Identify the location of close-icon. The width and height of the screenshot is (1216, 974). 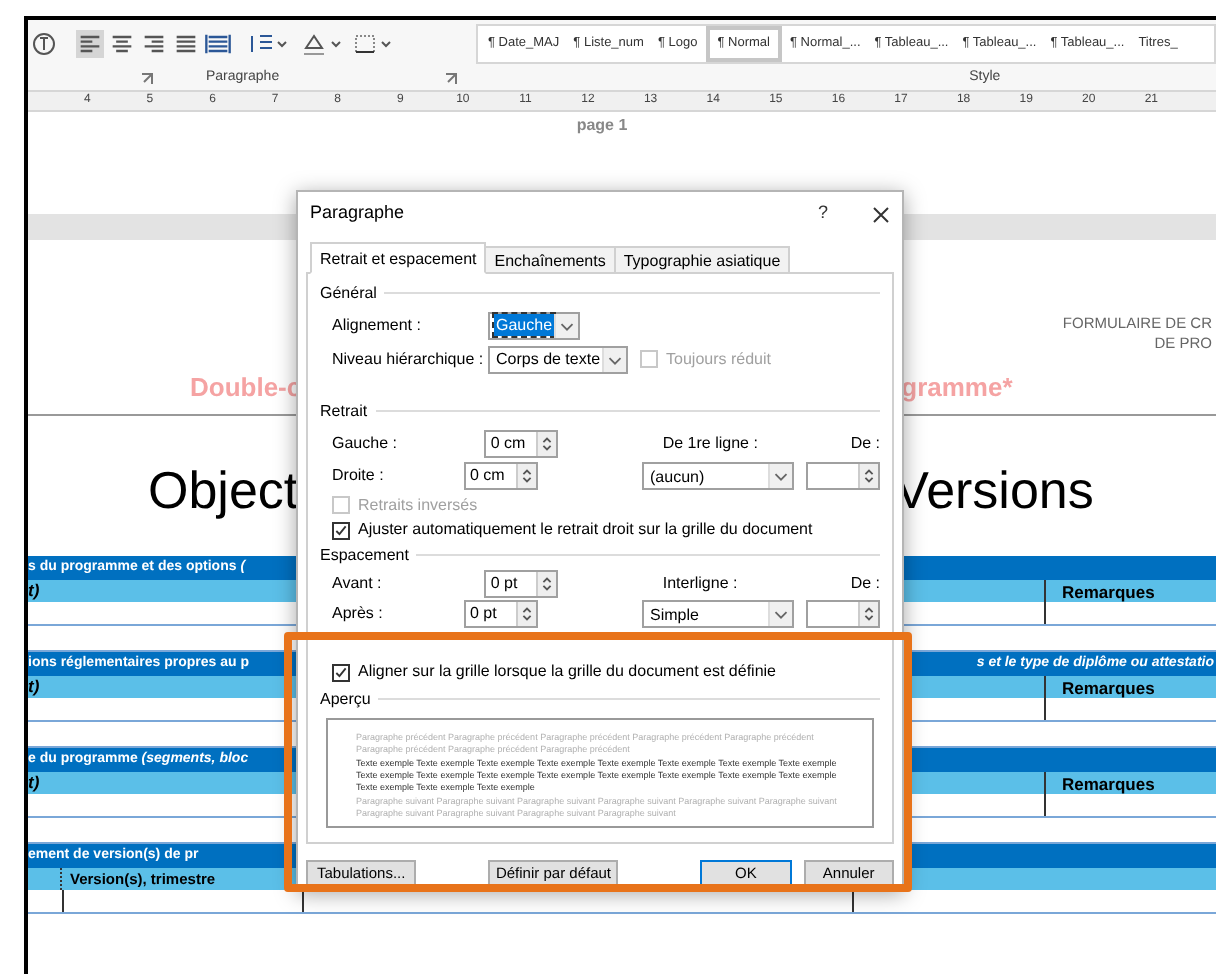
(881, 214).